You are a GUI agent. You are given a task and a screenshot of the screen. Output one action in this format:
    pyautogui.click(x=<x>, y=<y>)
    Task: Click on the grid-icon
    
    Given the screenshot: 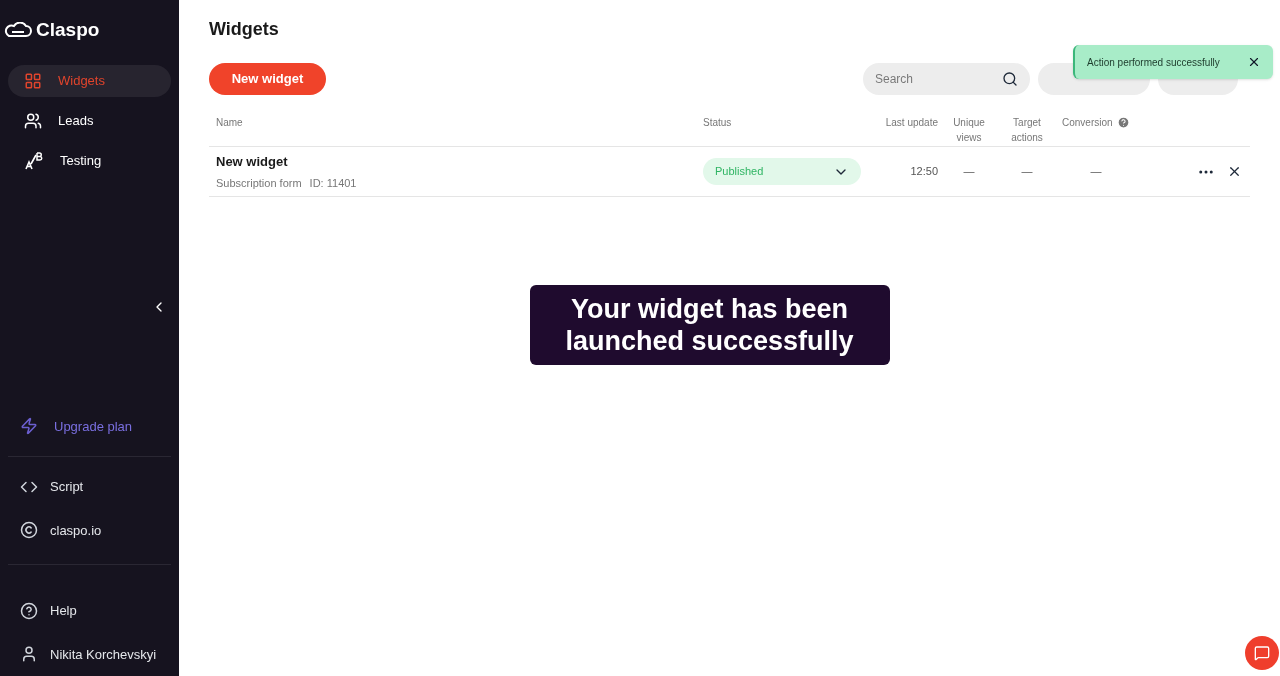 What is the action you would take?
    pyautogui.click(x=33, y=80)
    